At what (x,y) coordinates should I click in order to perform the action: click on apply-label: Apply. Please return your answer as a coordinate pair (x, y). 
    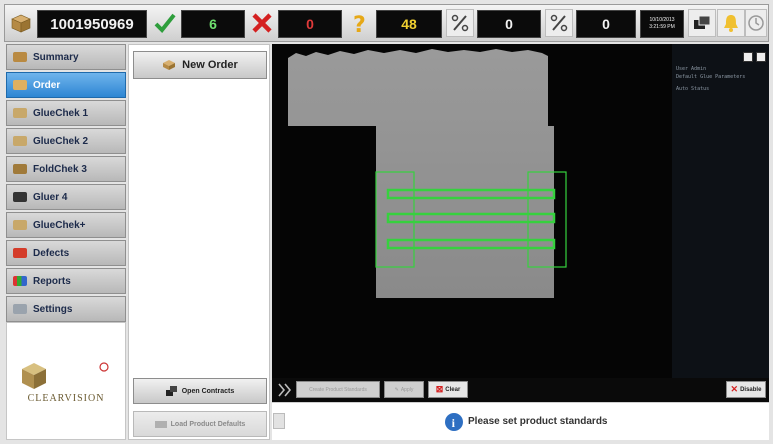
    Looking at the image, I should click on (407, 389).